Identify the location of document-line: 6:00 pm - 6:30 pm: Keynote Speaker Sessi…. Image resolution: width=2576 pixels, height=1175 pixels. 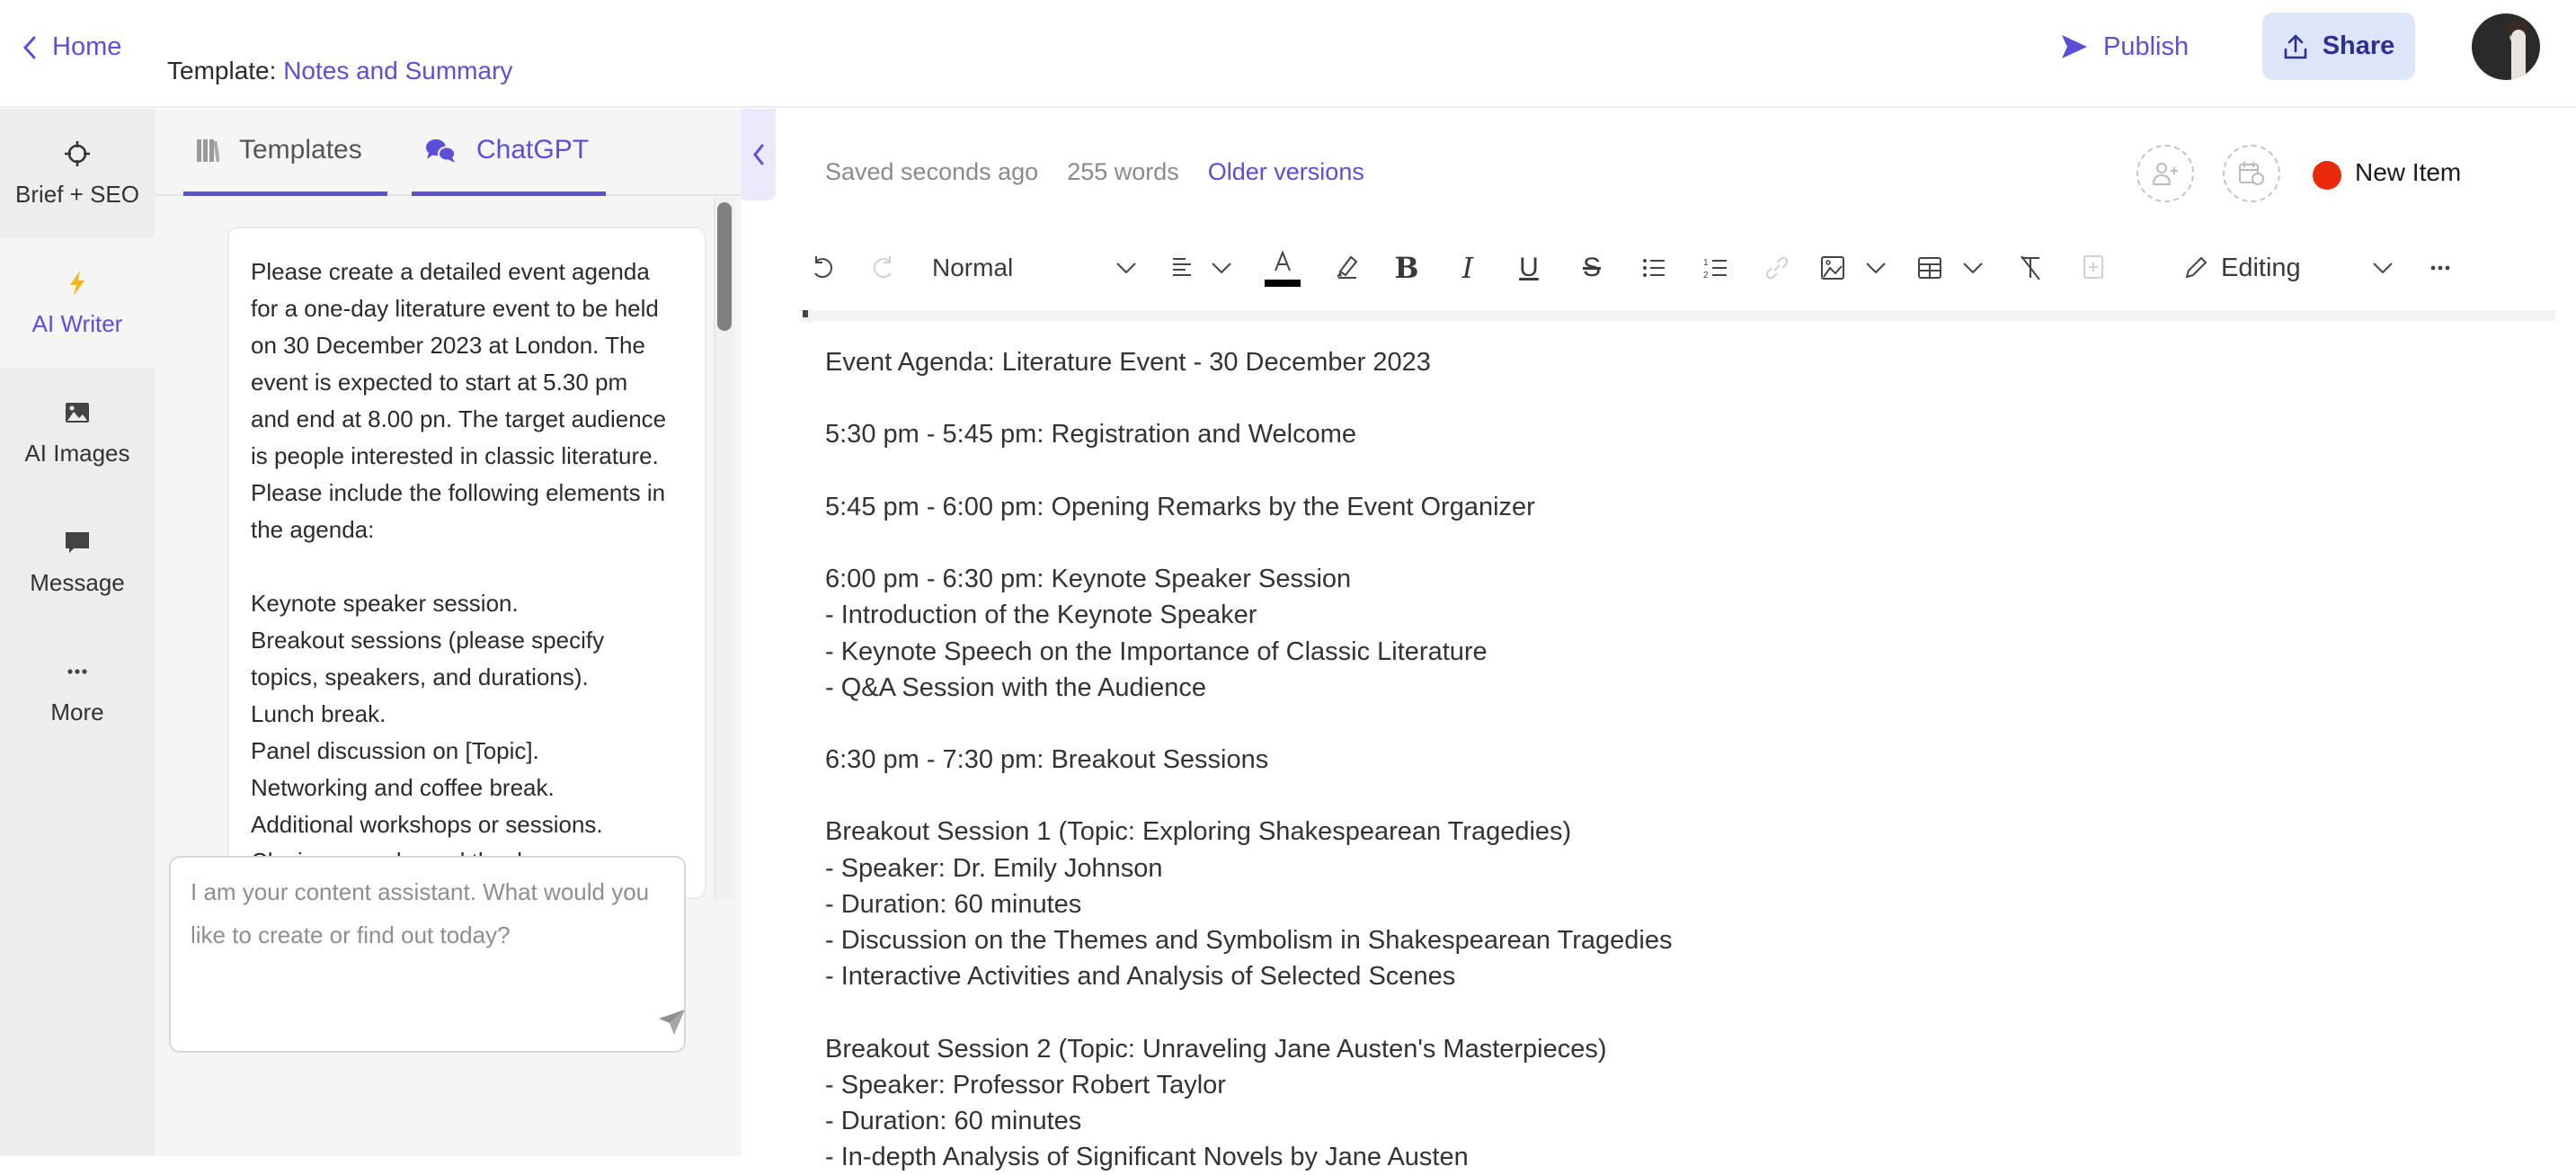
(1670, 579).